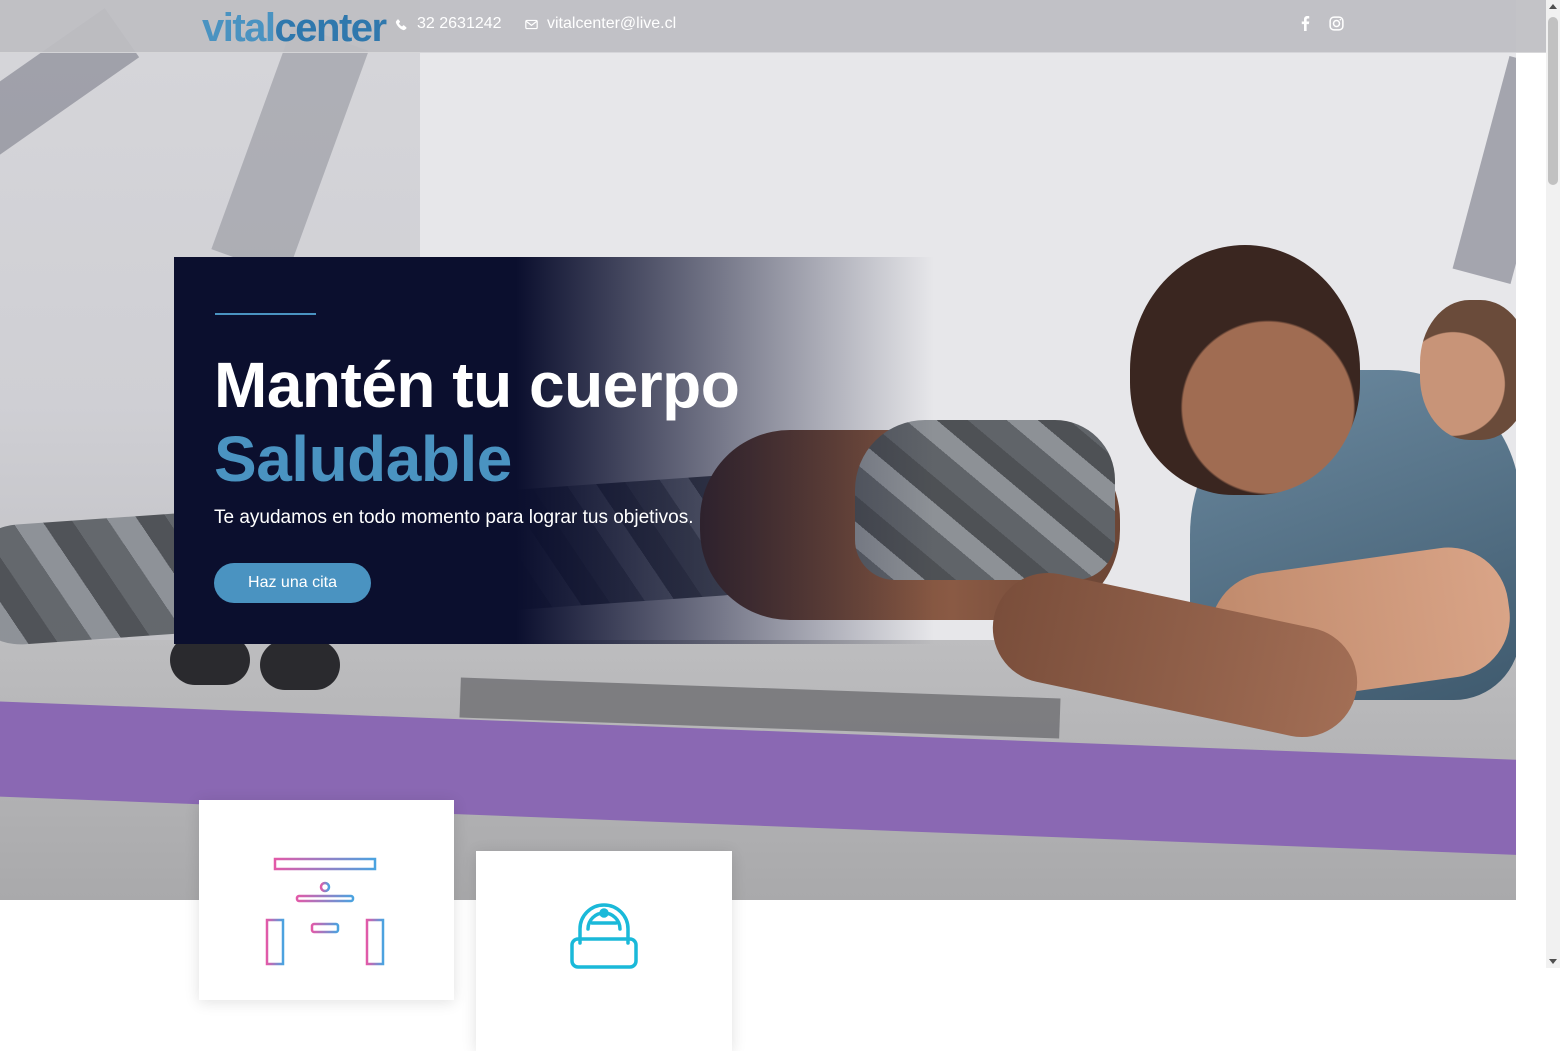 The image size is (1560, 1051). What do you see at coordinates (459, 23) in the screenshot?
I see `phone-number: 32 2631242` at bounding box center [459, 23].